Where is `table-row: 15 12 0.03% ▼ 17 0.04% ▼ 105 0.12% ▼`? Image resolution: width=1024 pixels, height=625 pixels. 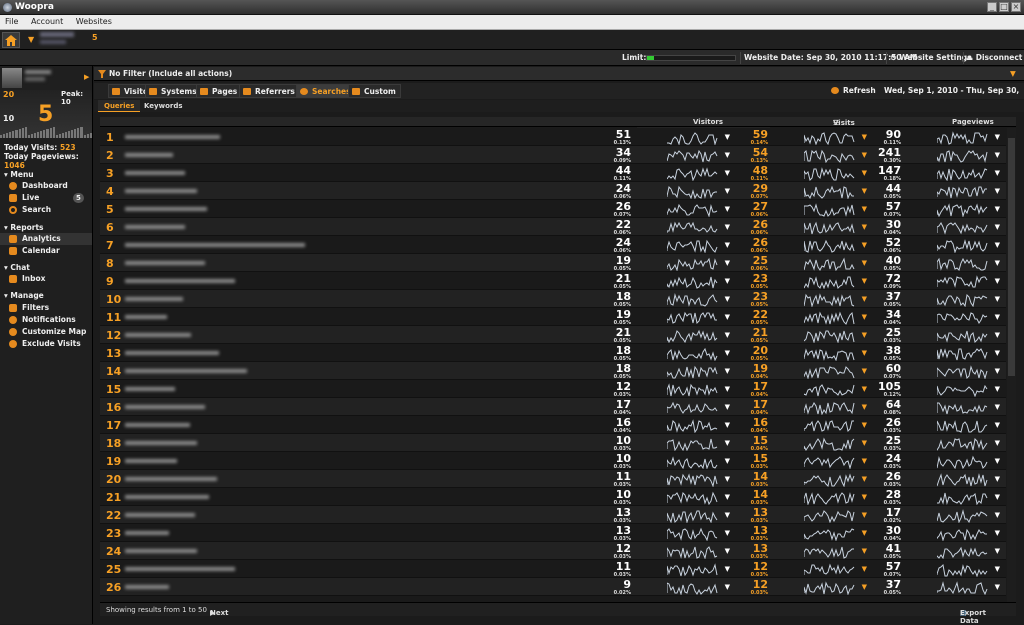 table-row: 15 12 0.03% ▼ 17 0.04% ▼ 105 0.12% ▼ is located at coordinates (553, 389).